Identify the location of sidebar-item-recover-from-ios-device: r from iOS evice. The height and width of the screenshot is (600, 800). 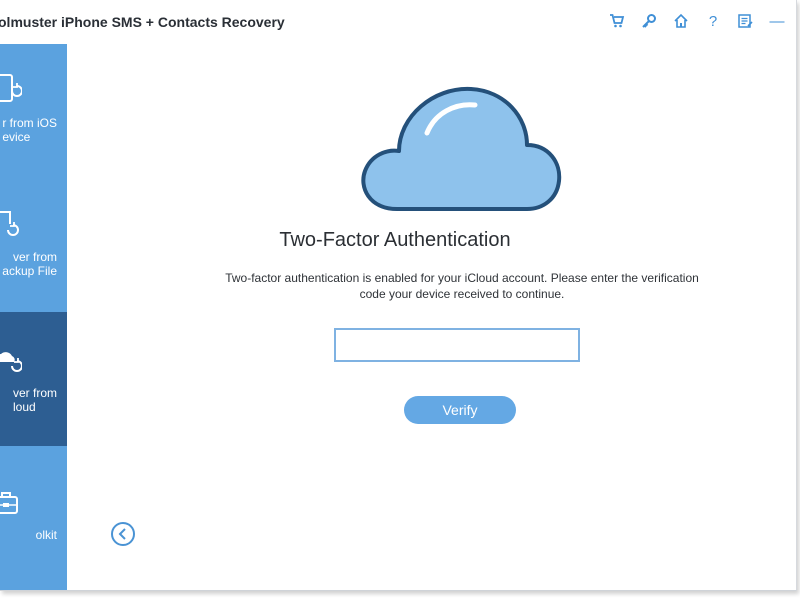
(33, 111).